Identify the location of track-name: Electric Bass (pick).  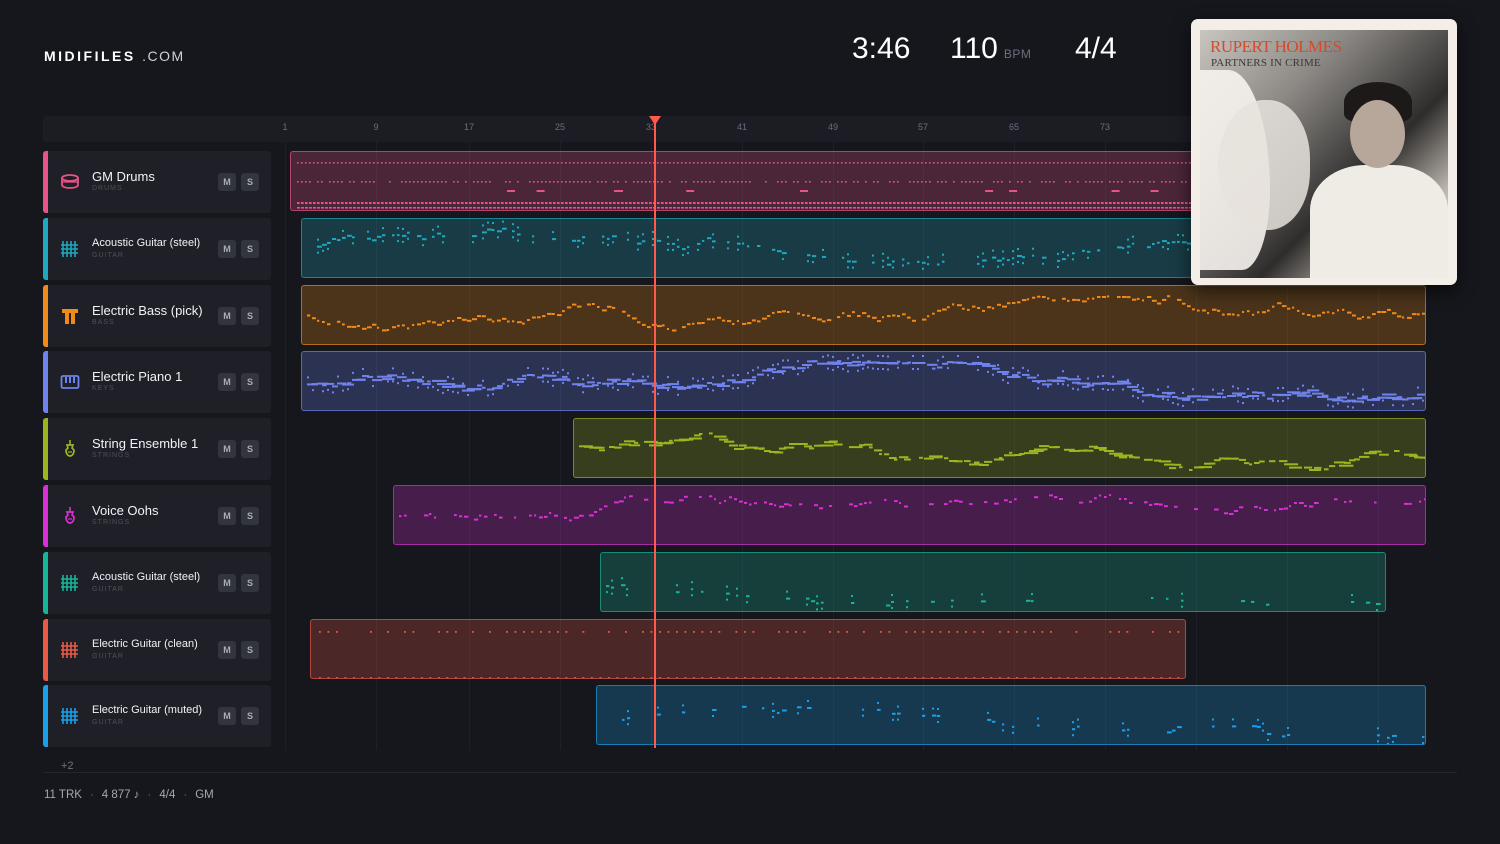
(147, 310).